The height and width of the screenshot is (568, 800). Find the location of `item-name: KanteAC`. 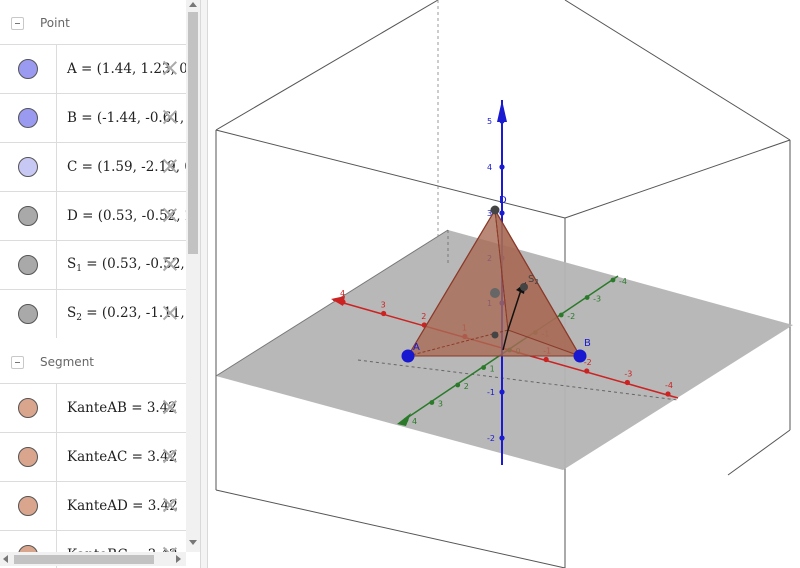

item-name: KanteAC is located at coordinates (97, 457).